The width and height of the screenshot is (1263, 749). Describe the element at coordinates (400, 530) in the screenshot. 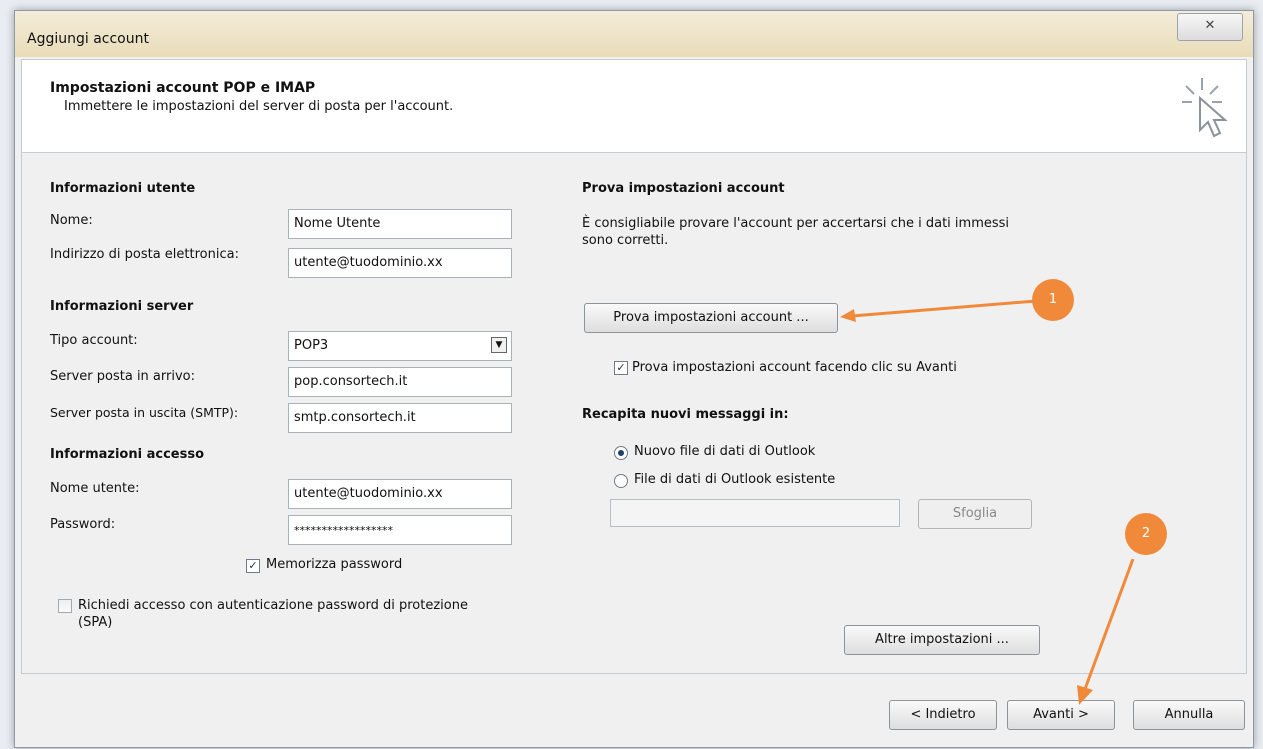

I see `password-field: ******************` at that location.